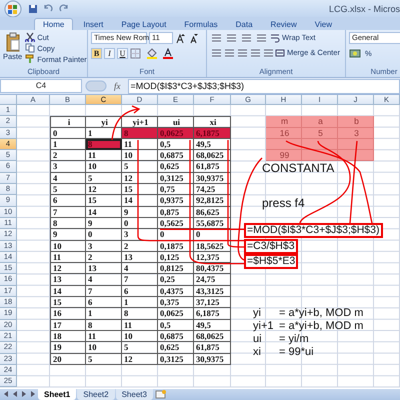  I want to click on ribbon-tab: Page Layout, so click(143, 24).